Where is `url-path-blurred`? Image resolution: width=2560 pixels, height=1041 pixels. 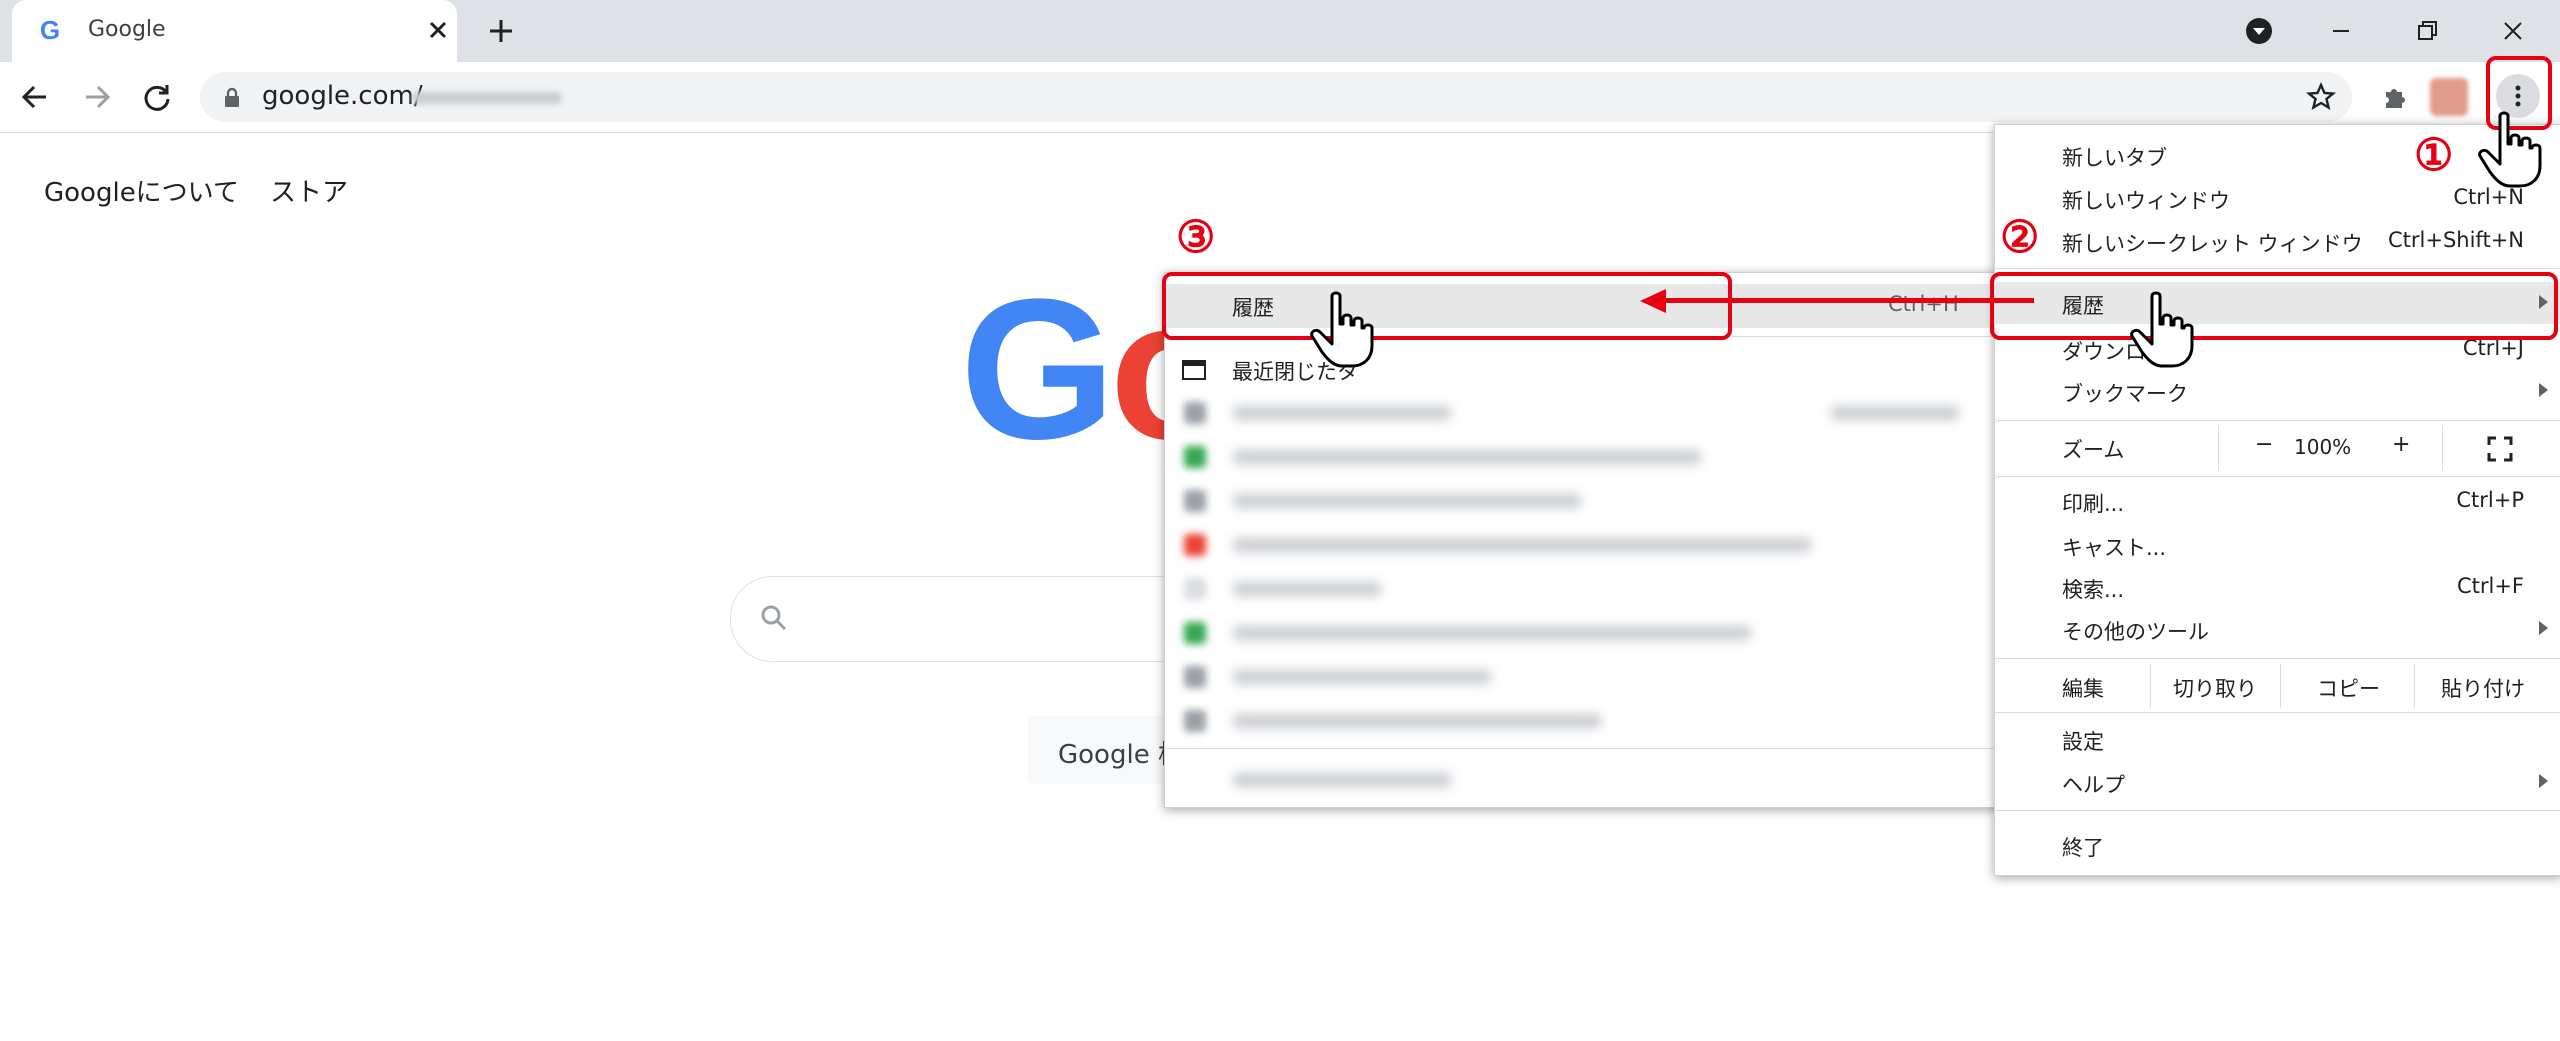 url-path-blurred is located at coordinates (487, 98).